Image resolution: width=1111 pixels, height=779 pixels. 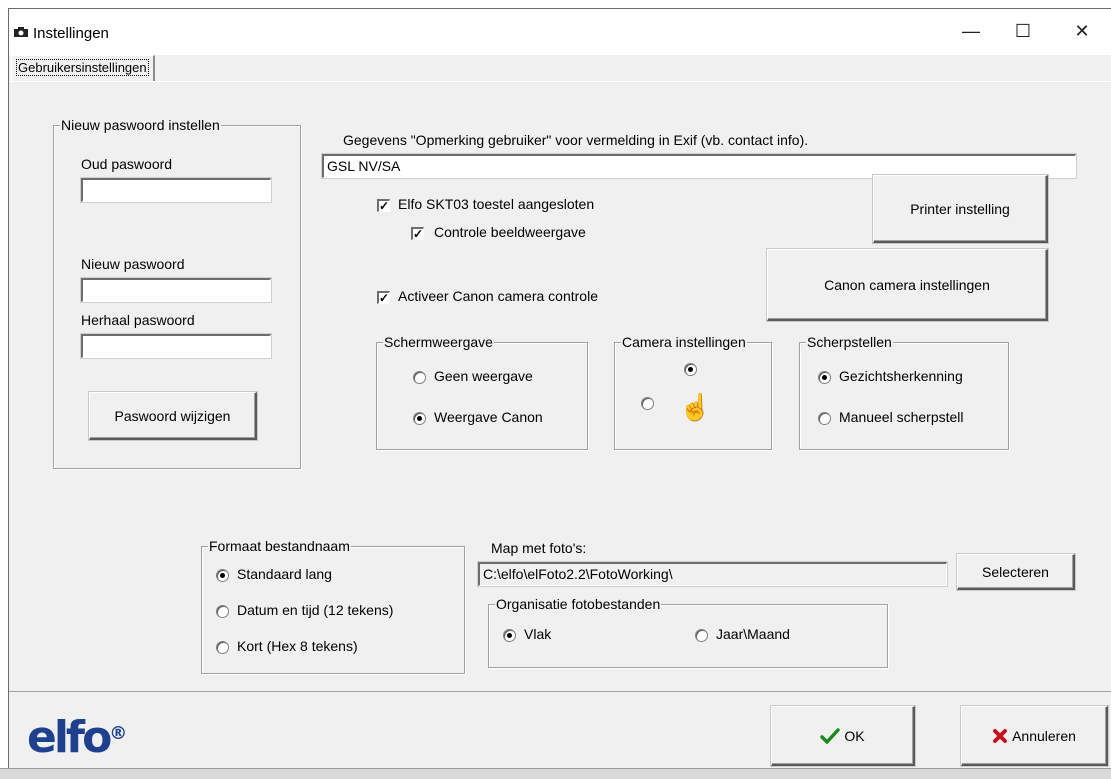 I want to click on canon-control-checkbox: ✓, so click(x=383, y=297).